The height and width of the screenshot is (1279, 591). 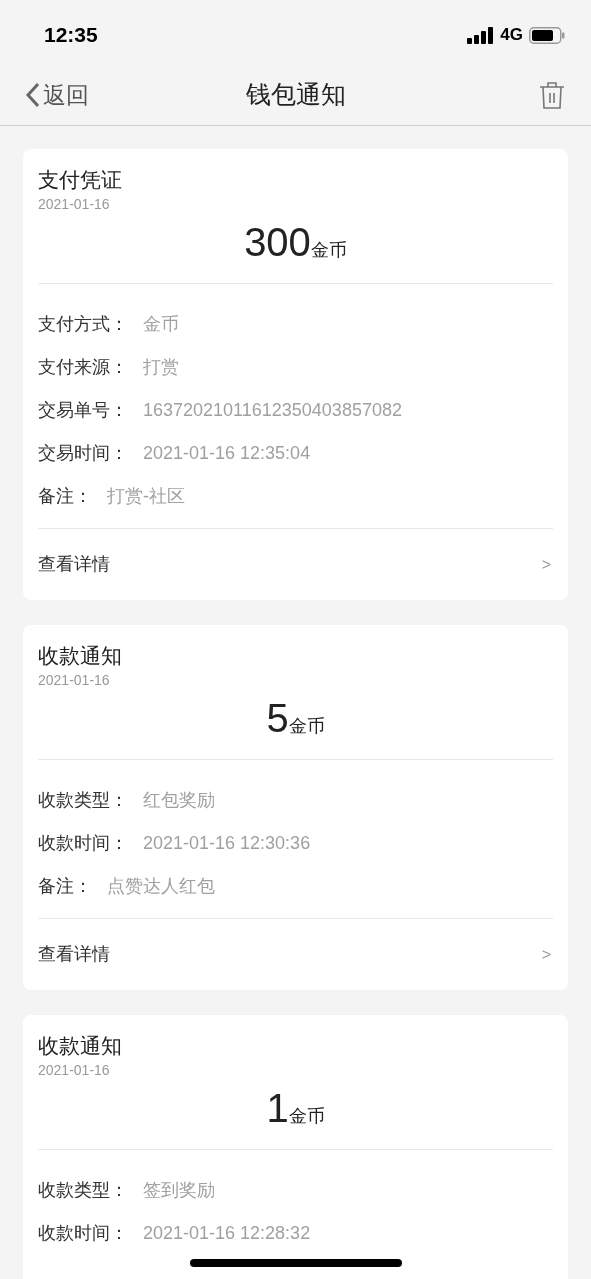 What do you see at coordinates (227, 843) in the screenshot?
I see `field-value: 2021-01-16 12:30:36` at bounding box center [227, 843].